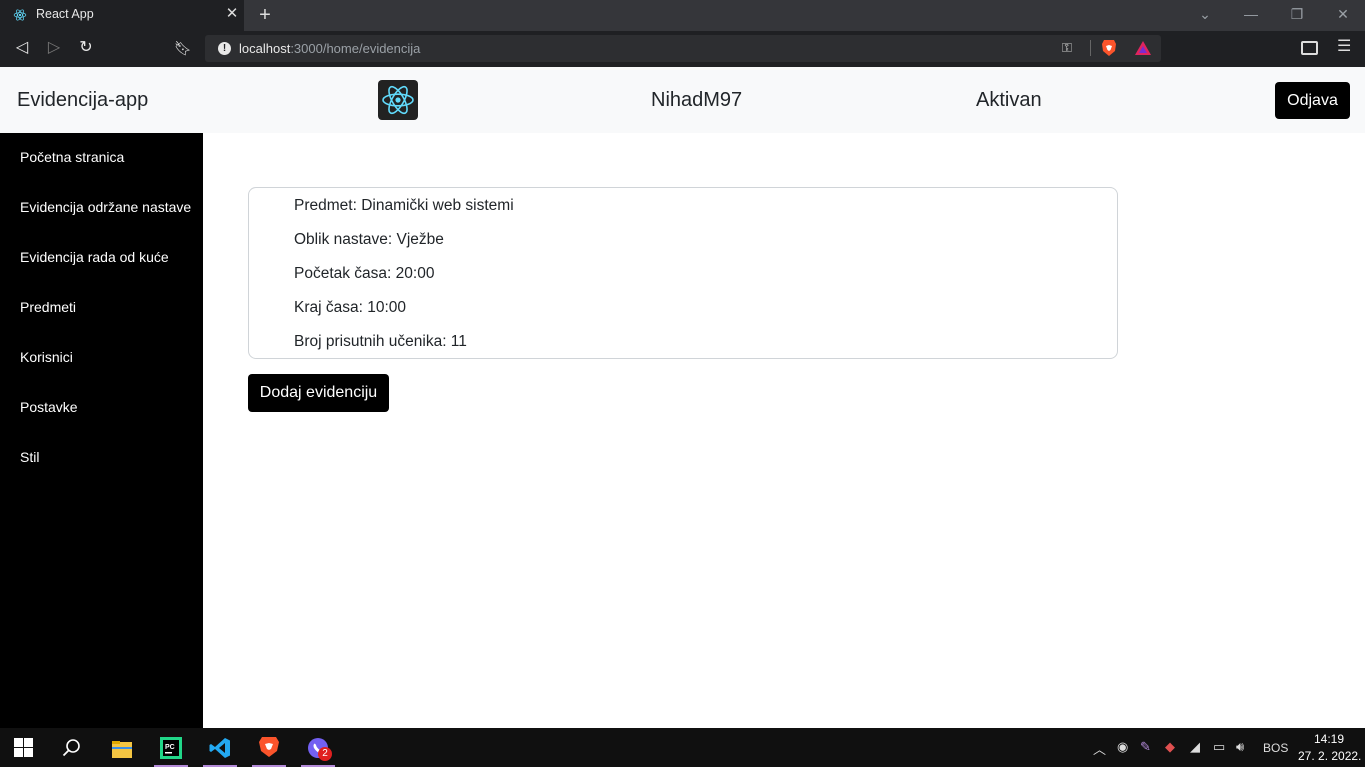 This screenshot has height=767, width=1365. What do you see at coordinates (48, 307) in the screenshot?
I see `sidebar-item-subjects: Predmeti` at bounding box center [48, 307].